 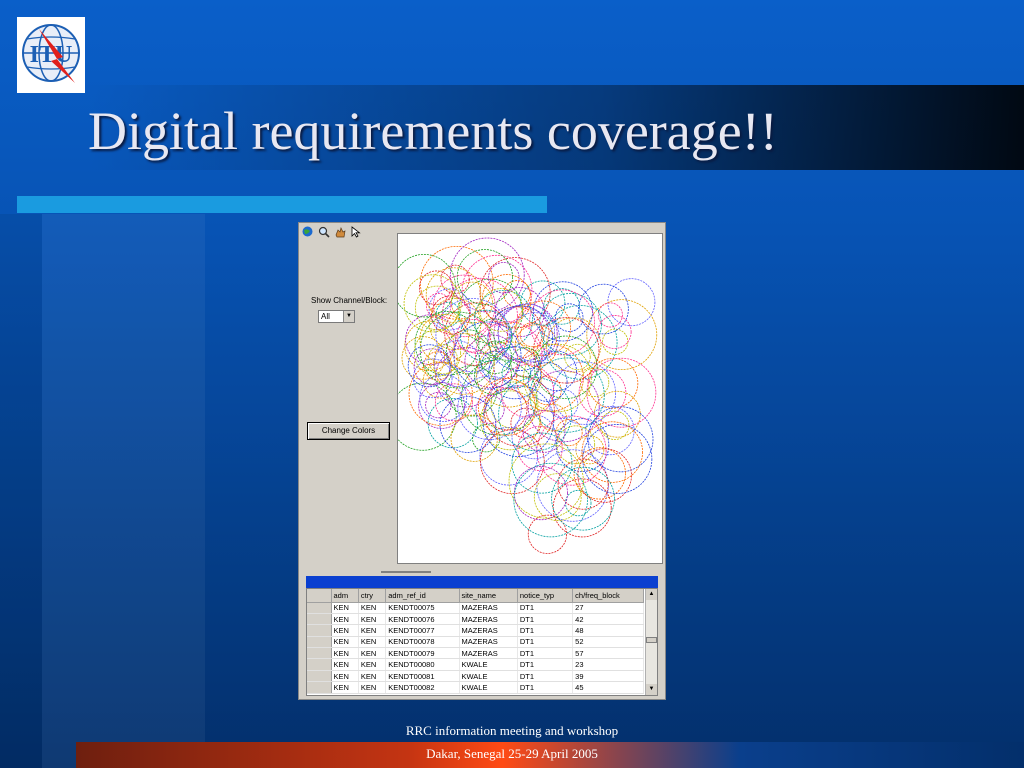 What do you see at coordinates (355, 231) in the screenshot?
I see `pointer-icon` at bounding box center [355, 231].